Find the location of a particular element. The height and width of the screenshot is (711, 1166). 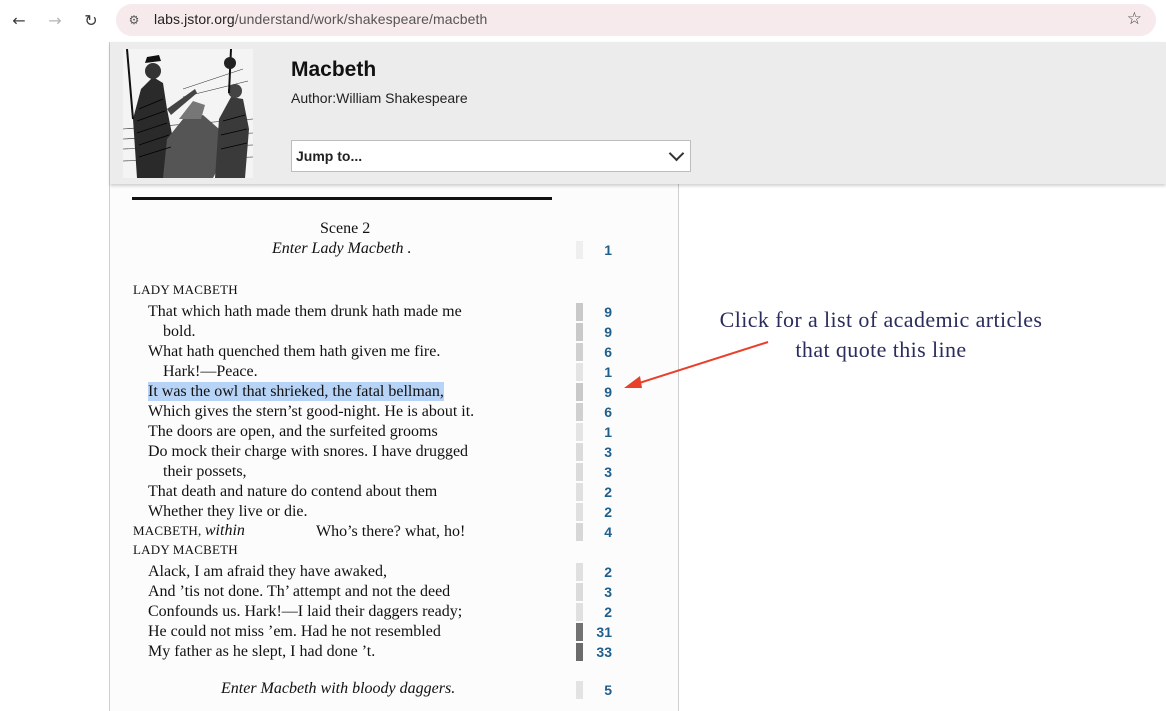

forward-arrow-icon: → is located at coordinates (55, 20).